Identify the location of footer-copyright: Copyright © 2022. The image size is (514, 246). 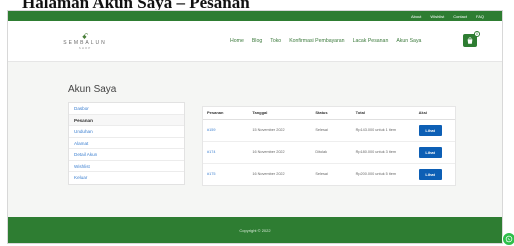
(255, 230).